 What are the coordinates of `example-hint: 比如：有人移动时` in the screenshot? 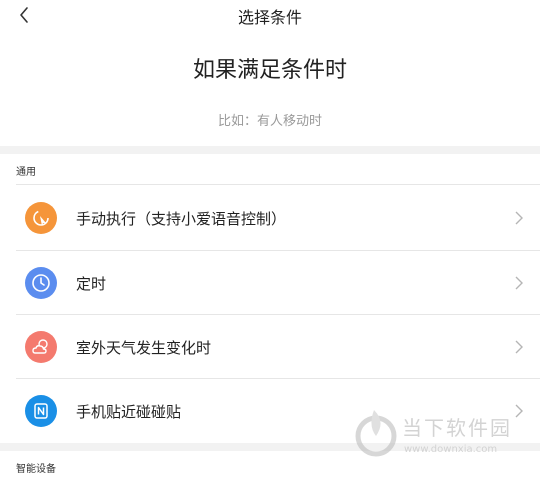 It's located at (269, 121).